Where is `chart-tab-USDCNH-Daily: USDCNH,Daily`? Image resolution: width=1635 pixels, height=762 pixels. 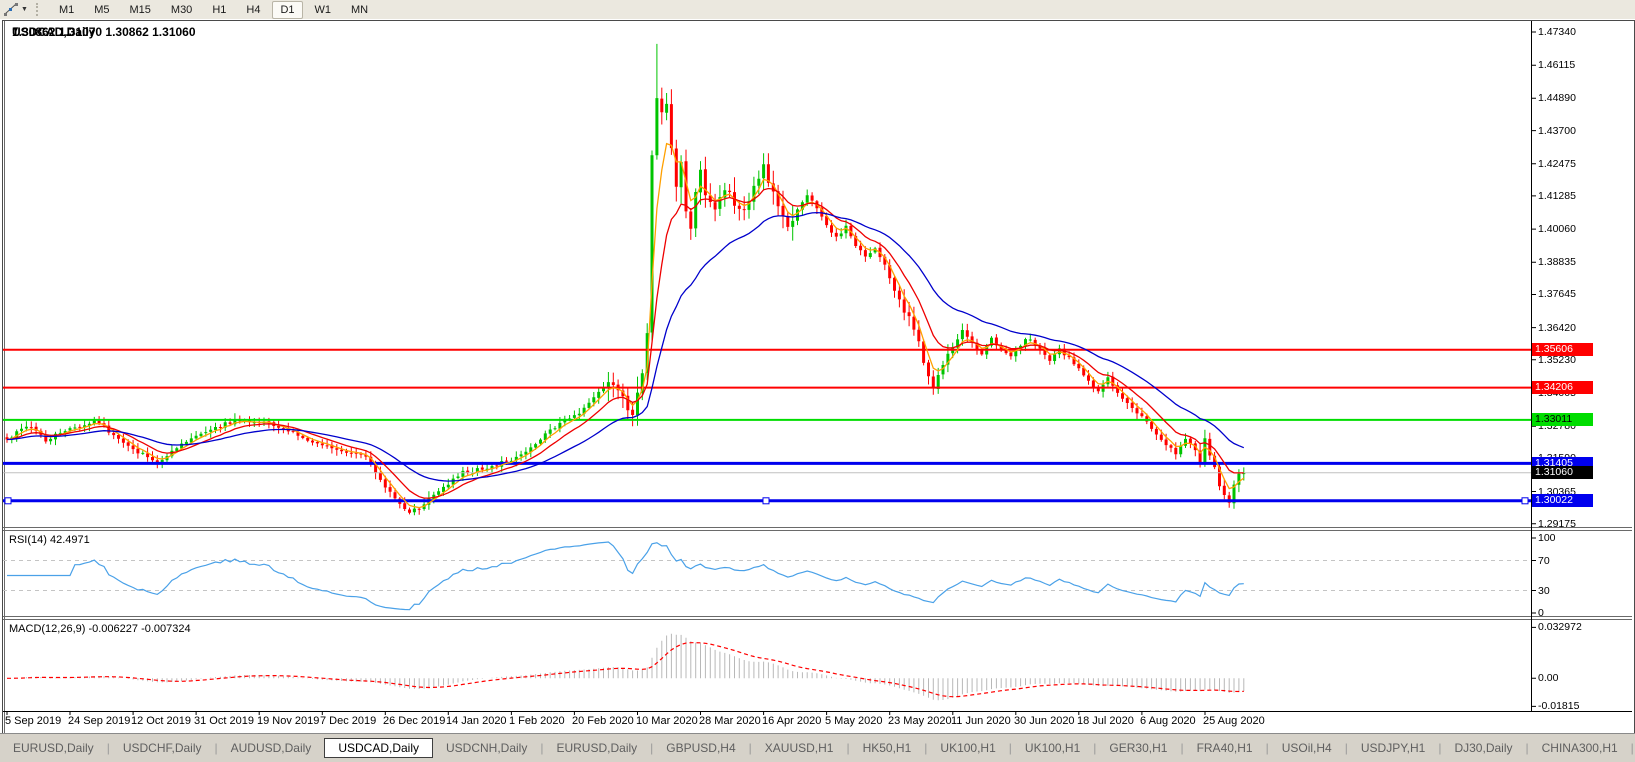
chart-tab-USDCNH-Daily: USDCNH,Daily is located at coordinates (486, 748).